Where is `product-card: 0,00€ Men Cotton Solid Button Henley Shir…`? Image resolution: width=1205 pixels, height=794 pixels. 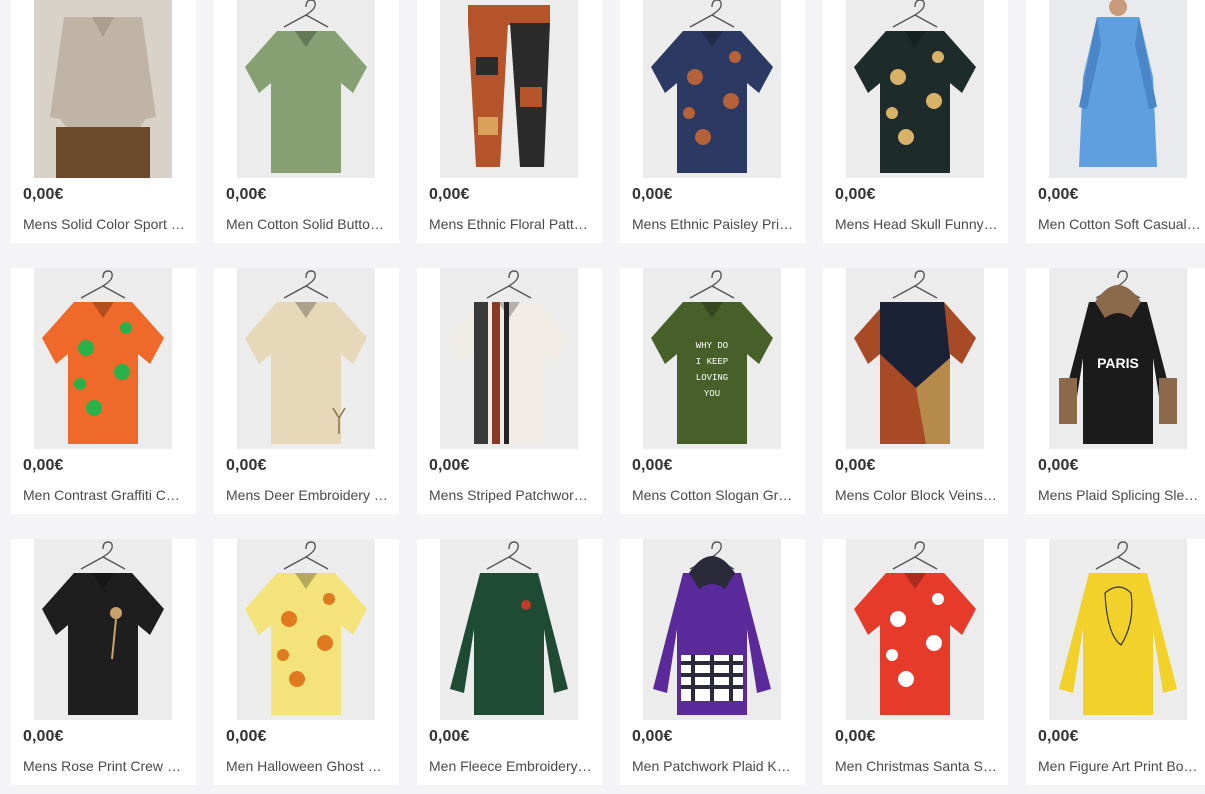
product-card: 0,00€ Men Cotton Solid Button Henley Shir… is located at coordinates (306, 121).